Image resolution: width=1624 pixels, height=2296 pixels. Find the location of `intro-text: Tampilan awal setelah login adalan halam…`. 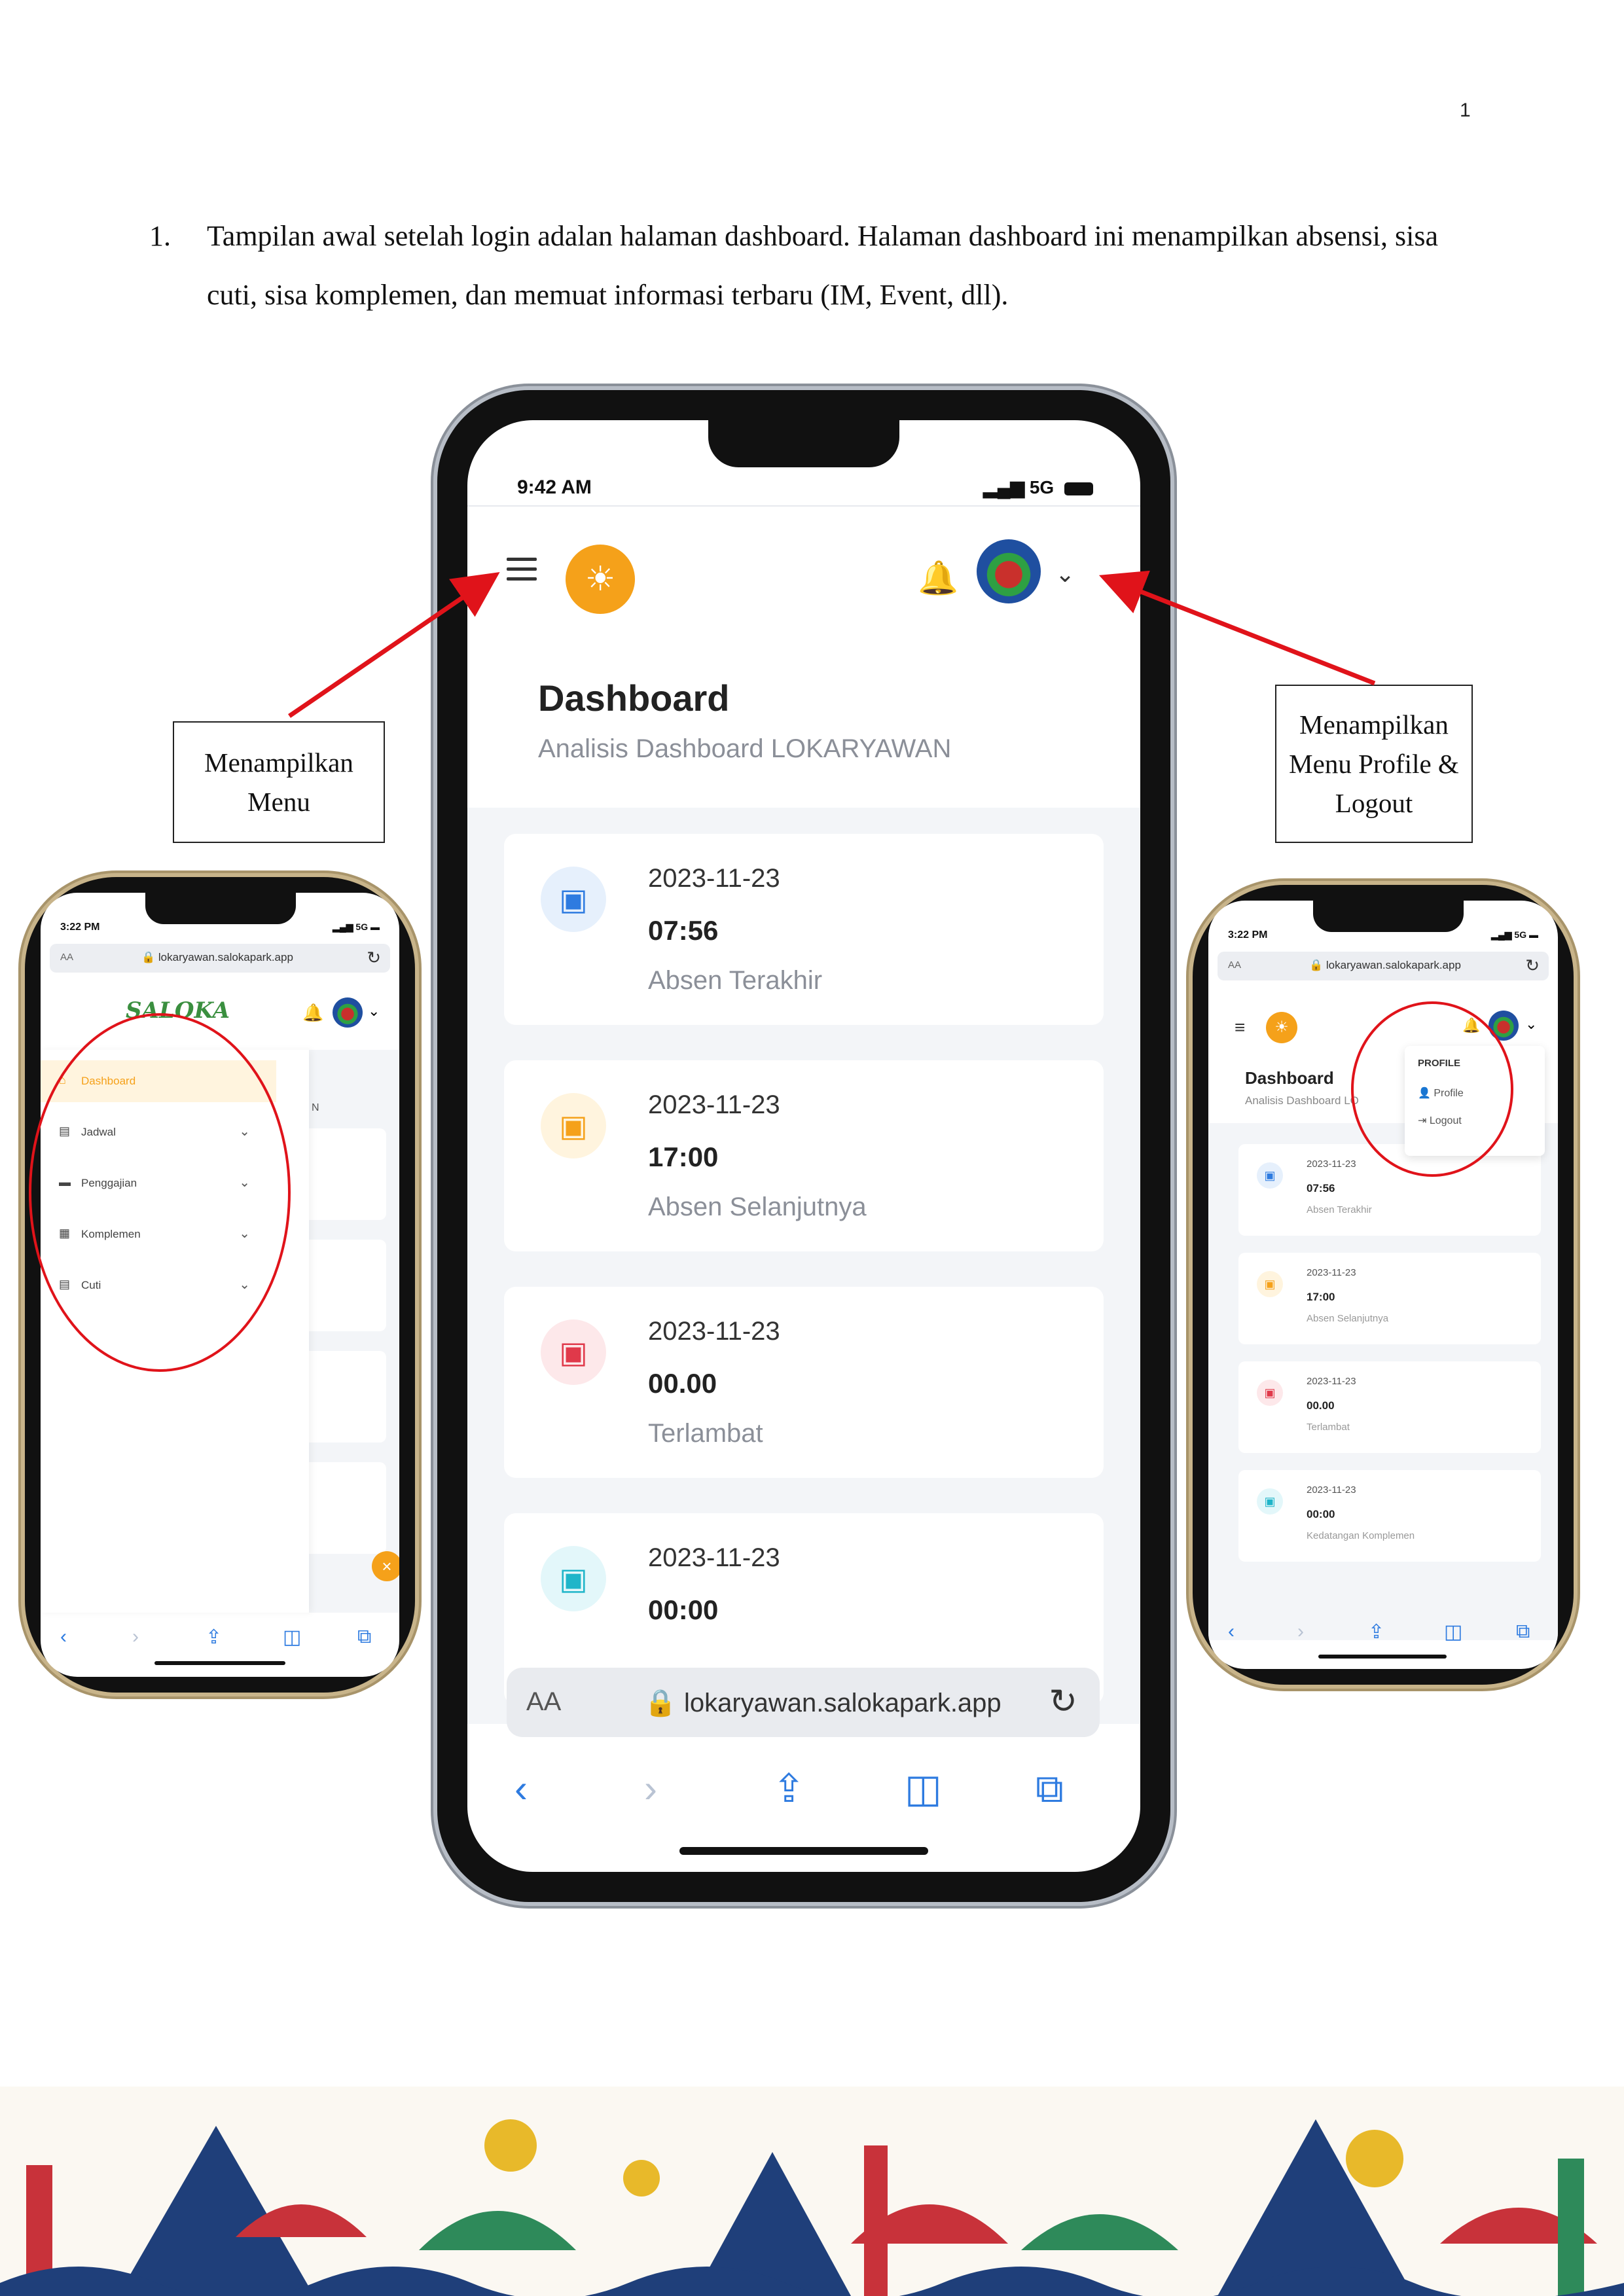

intro-text: Tampilan awal setelah login adalan halam… is located at coordinates (822, 265).